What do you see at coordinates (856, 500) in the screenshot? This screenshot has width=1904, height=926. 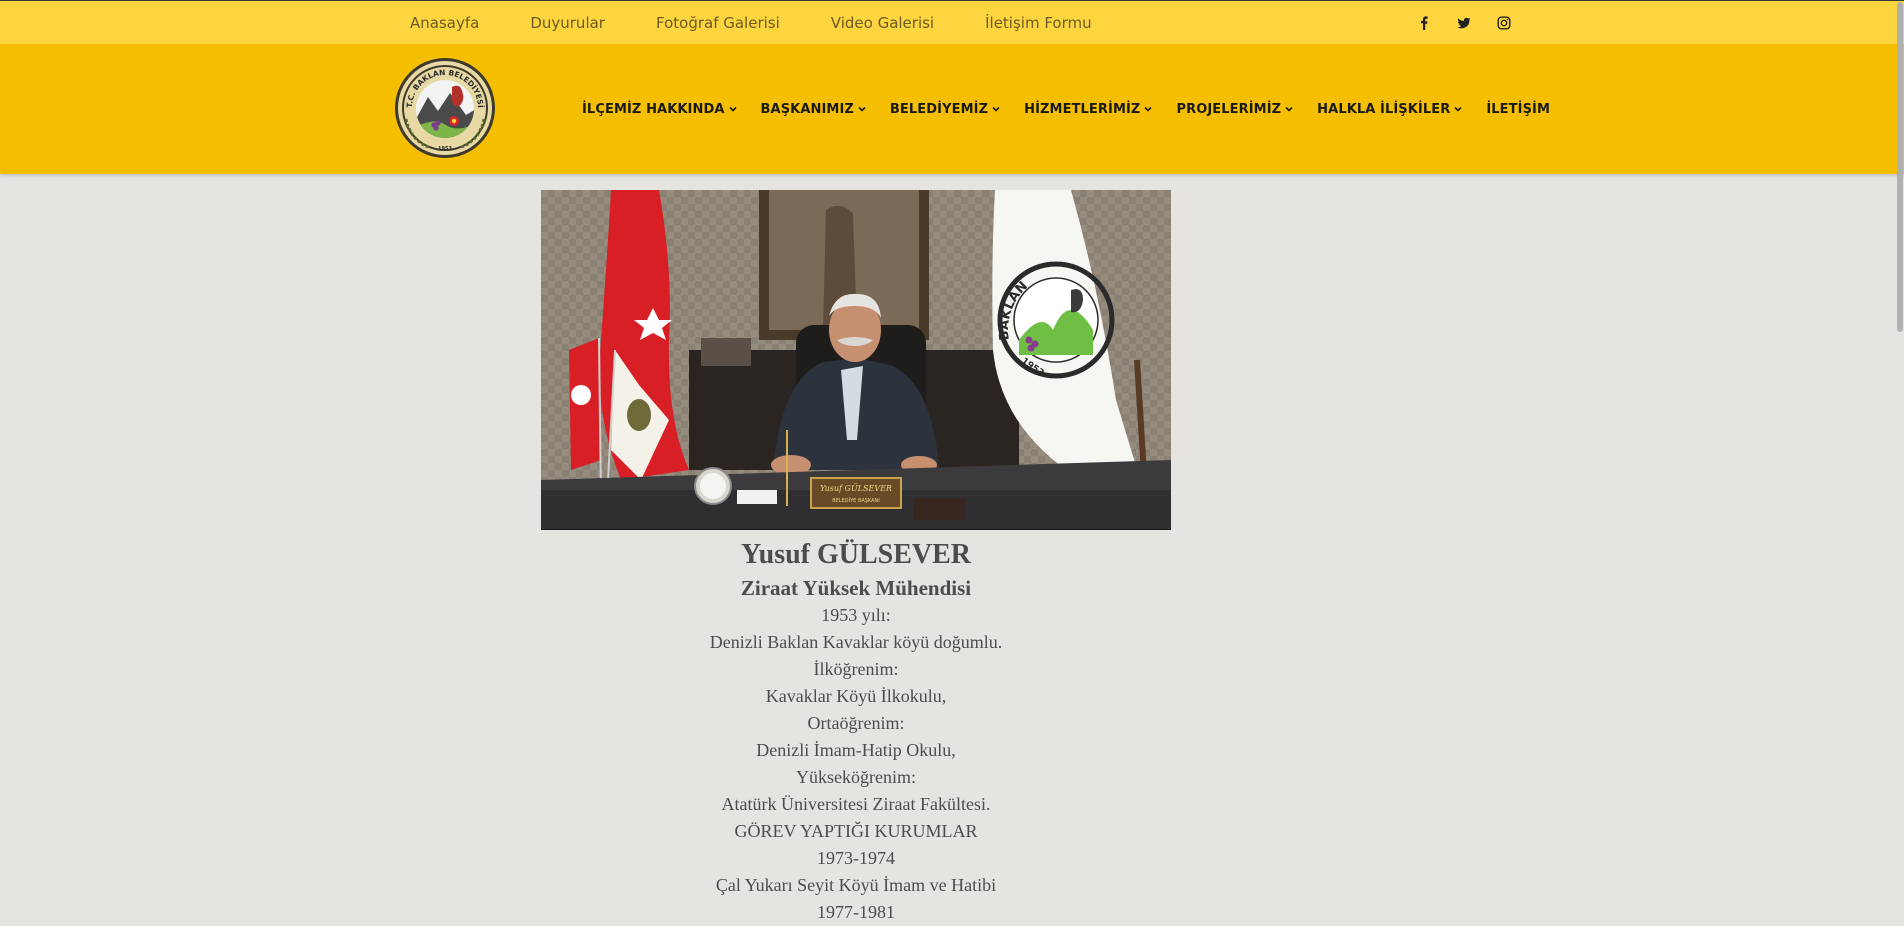 I see `nameplate-subtext: BELEDİYE BAŞKANI` at bounding box center [856, 500].